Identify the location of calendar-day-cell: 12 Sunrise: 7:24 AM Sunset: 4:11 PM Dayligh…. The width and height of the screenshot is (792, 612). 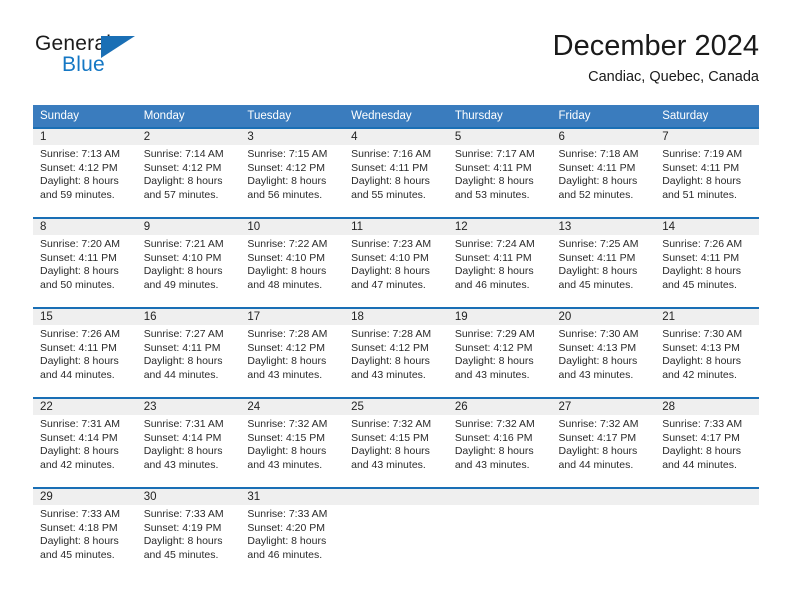
(499, 262).